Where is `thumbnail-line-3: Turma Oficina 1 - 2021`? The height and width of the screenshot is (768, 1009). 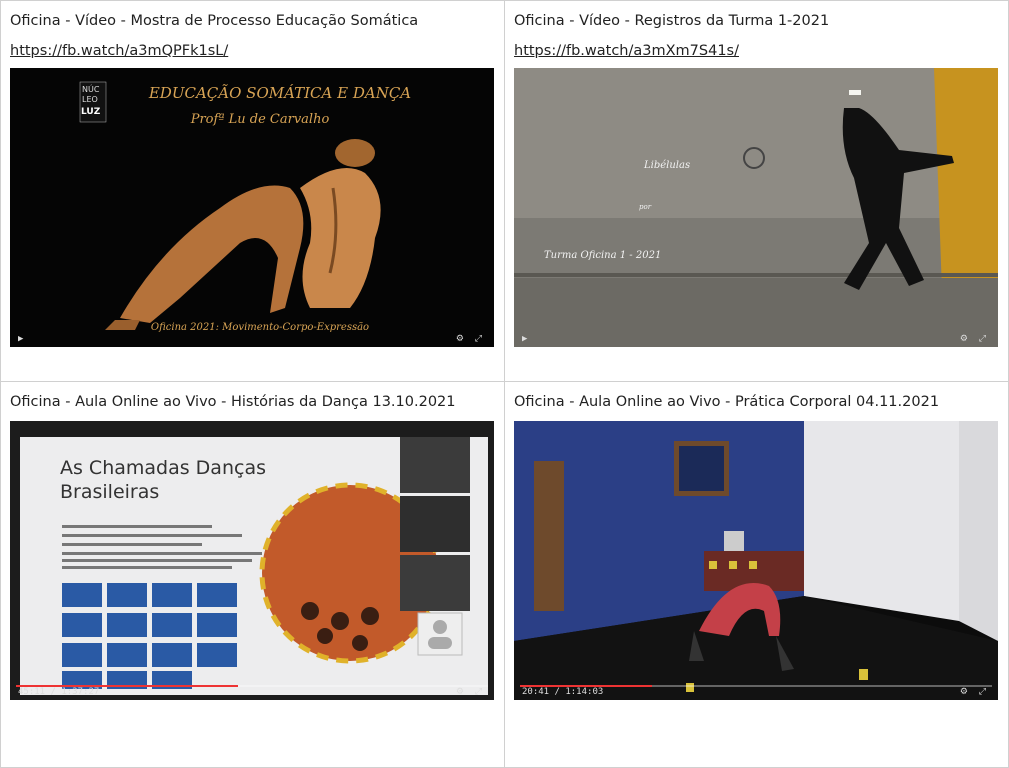
thumbnail-line-3: Turma Oficina 1 - 2021 is located at coordinates (602, 255).